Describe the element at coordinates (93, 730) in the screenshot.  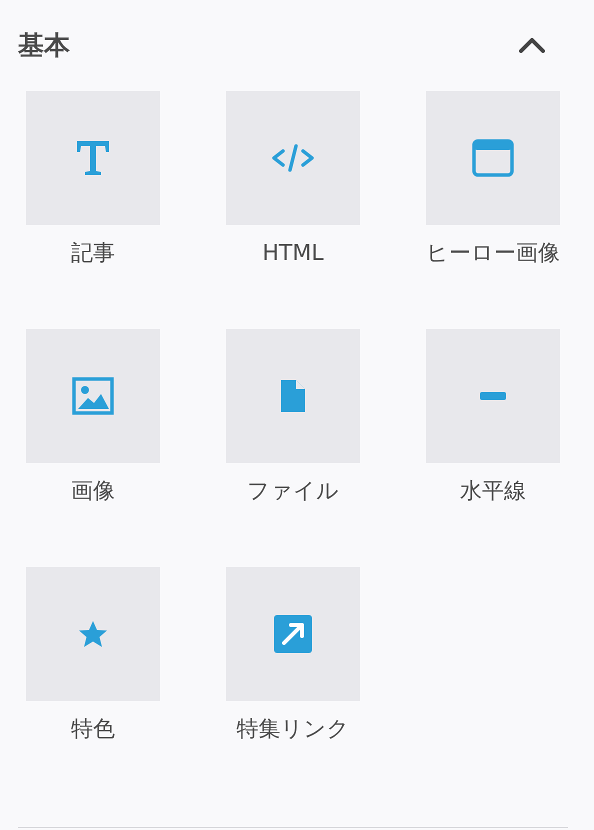
I see `block-label: 特色` at that location.